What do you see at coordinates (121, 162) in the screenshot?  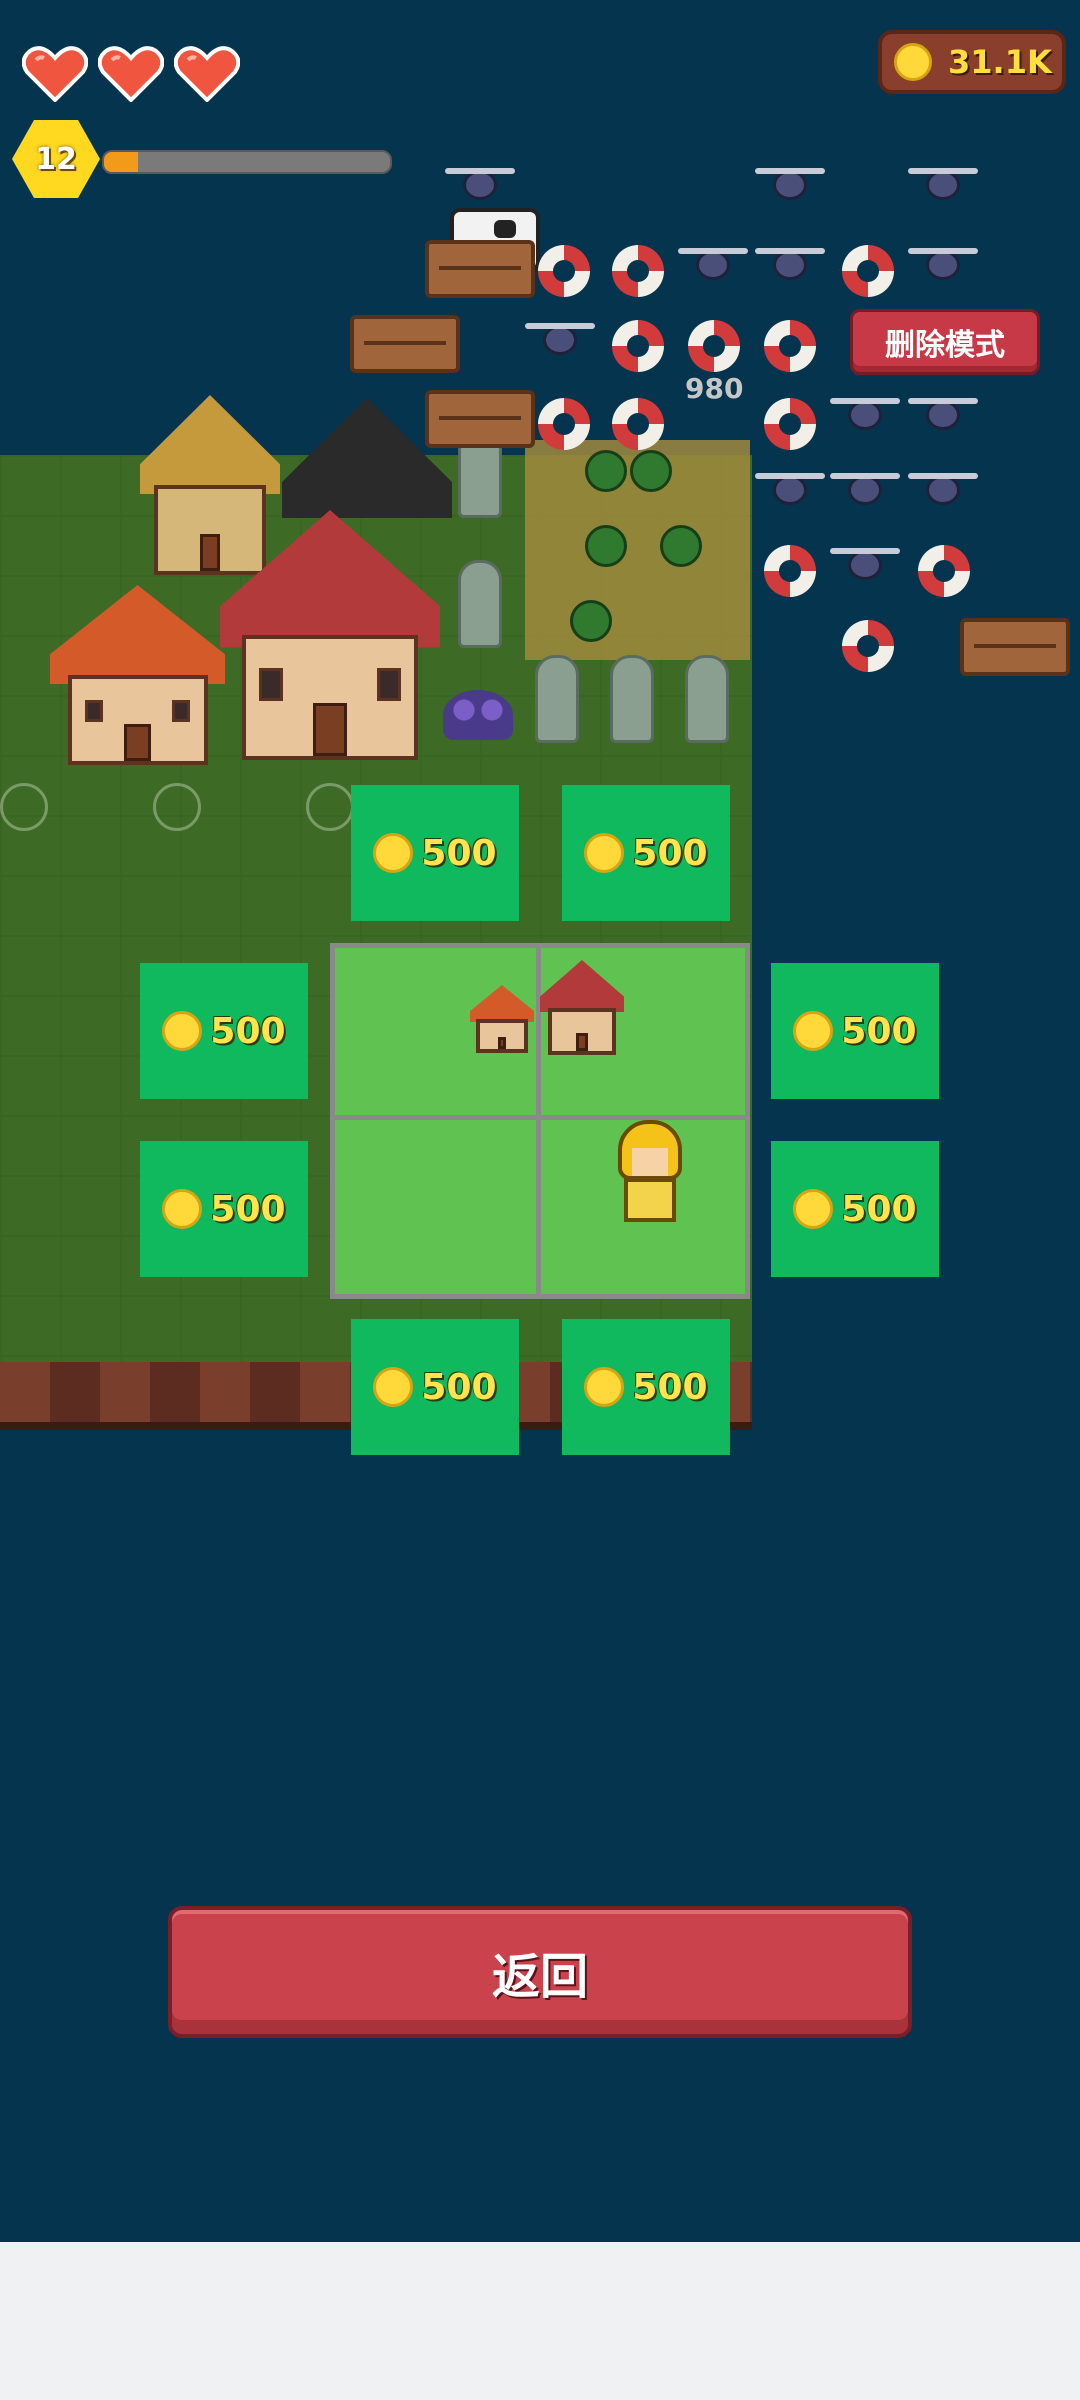 I see `xp-progress-fill` at bounding box center [121, 162].